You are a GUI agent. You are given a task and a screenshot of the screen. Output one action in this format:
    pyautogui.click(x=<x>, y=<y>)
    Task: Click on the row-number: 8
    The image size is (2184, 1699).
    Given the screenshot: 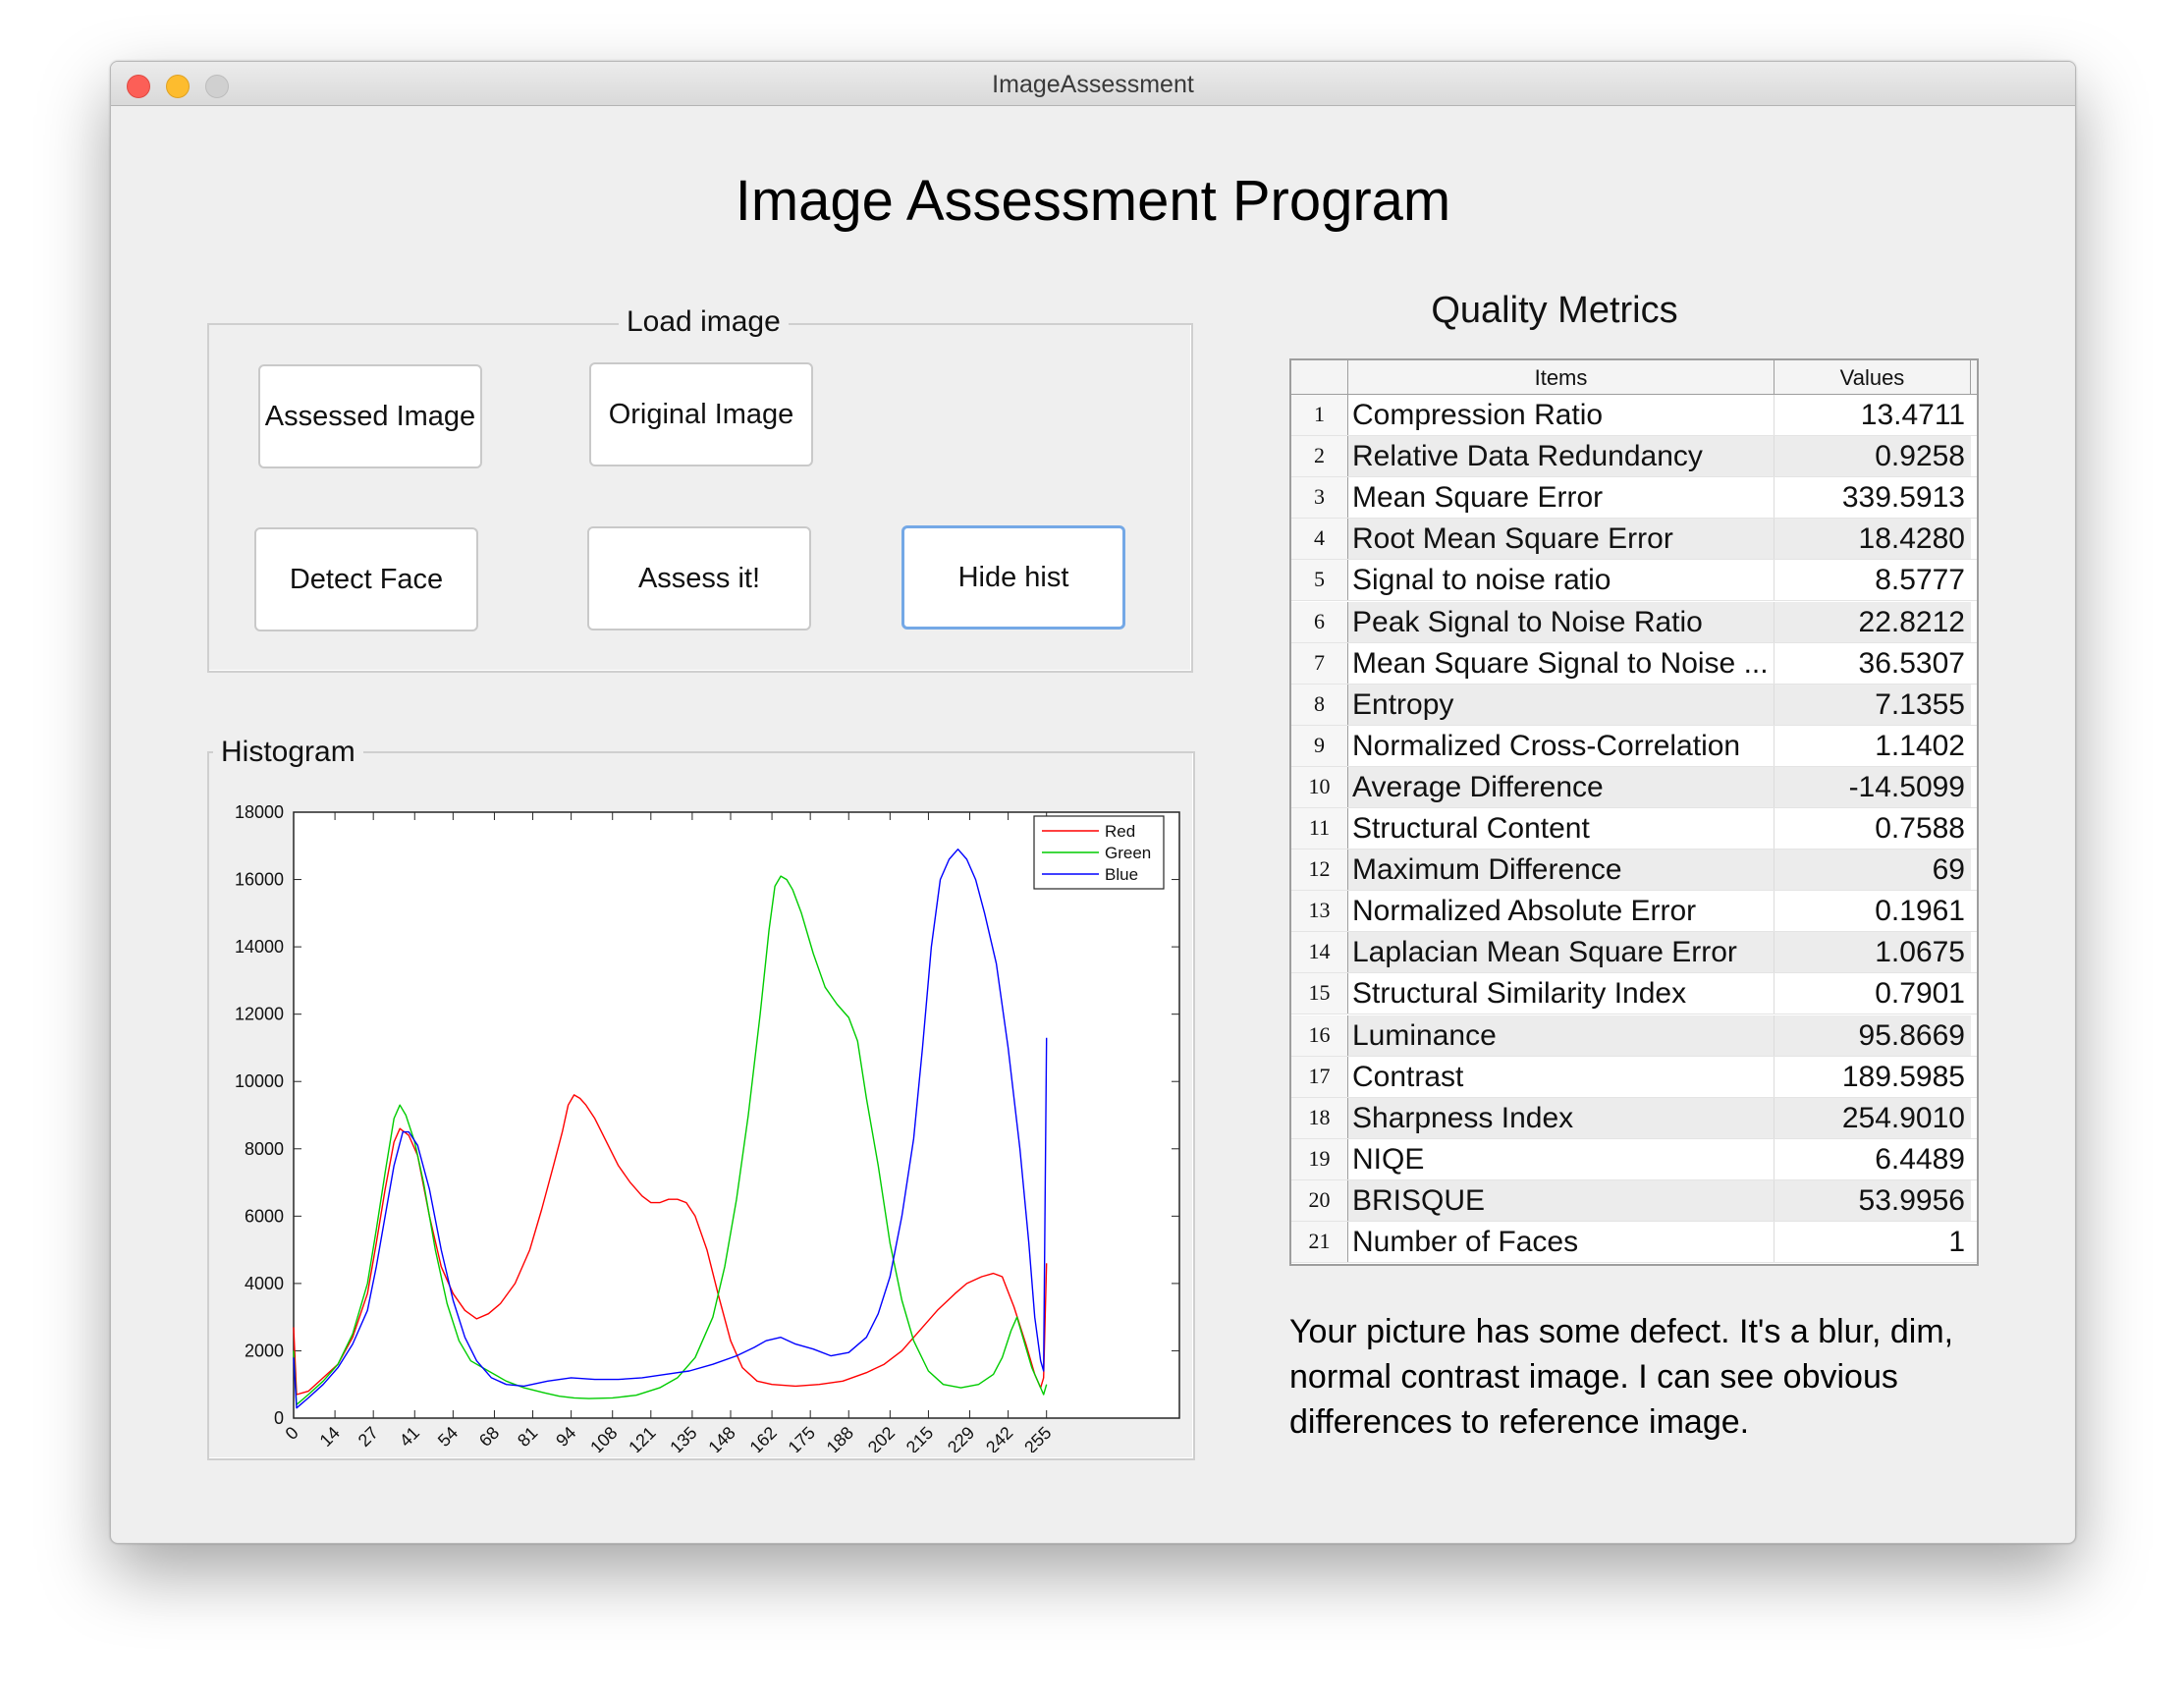 What is the action you would take?
    pyautogui.click(x=1319, y=704)
    